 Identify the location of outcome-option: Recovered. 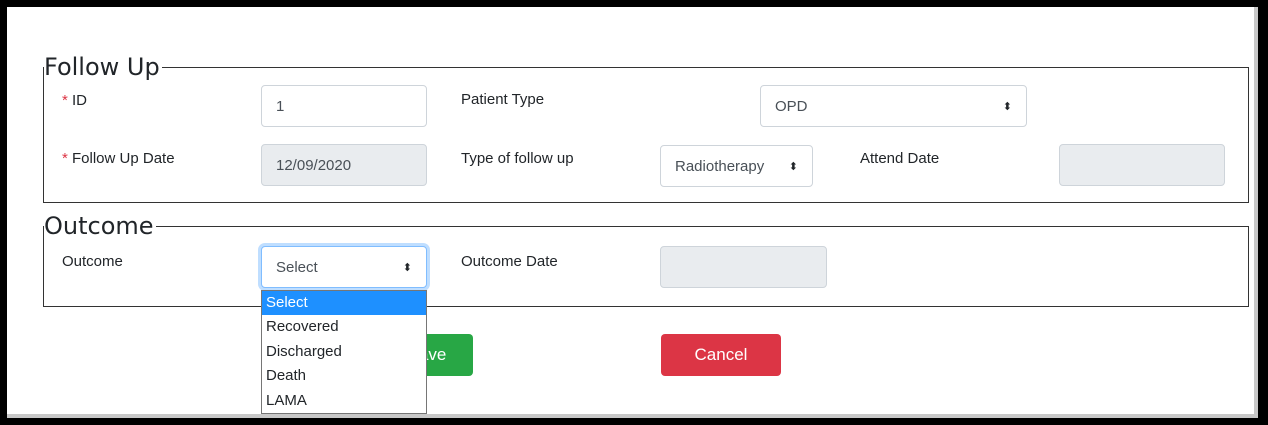
(344, 327).